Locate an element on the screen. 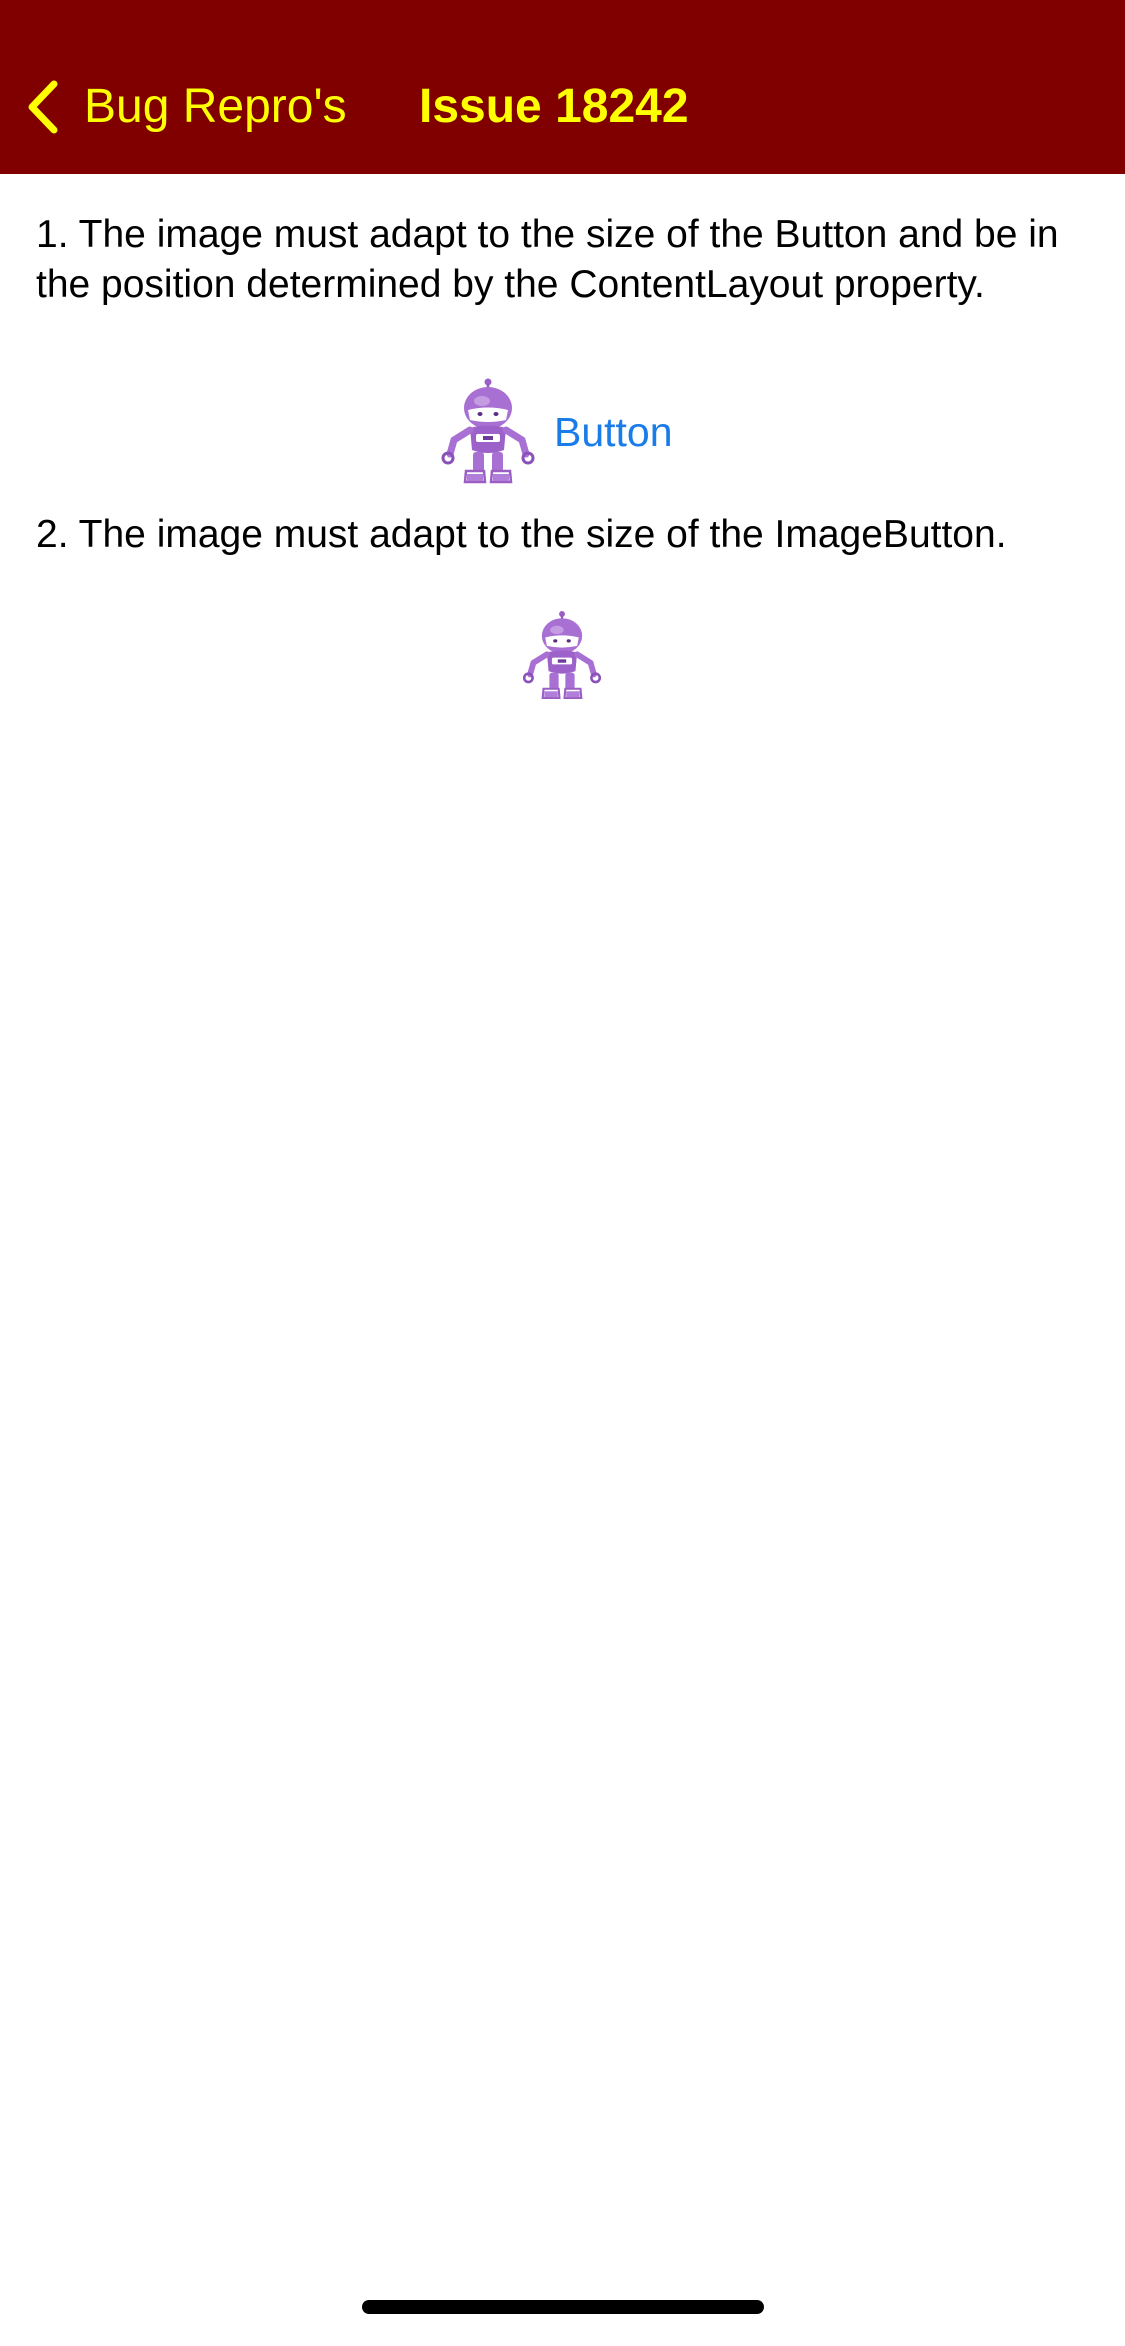  home-indicator is located at coordinates (563, 2307).